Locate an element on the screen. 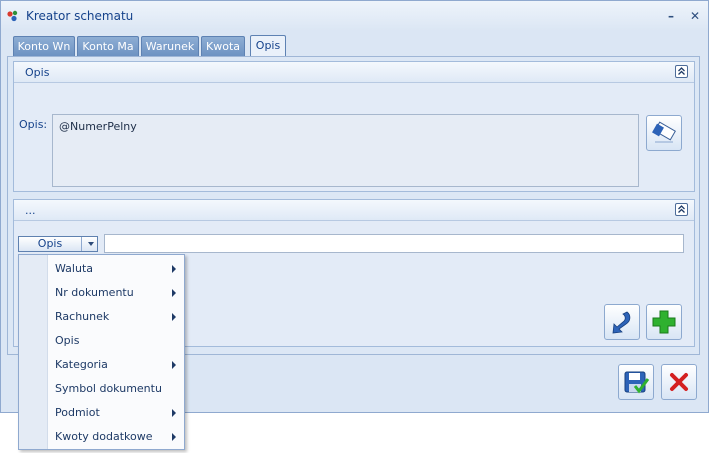  cancel-button is located at coordinates (679, 382).